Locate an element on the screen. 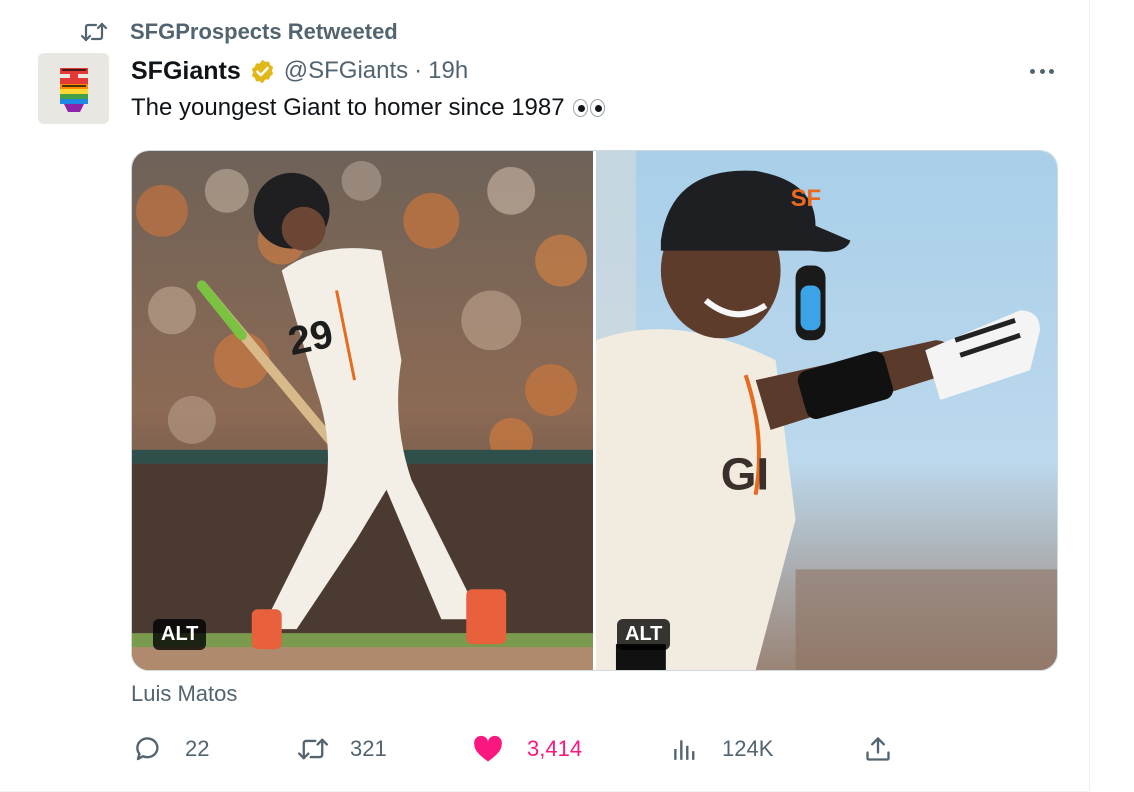  svg-text: SF is located at coordinates (806, 198).